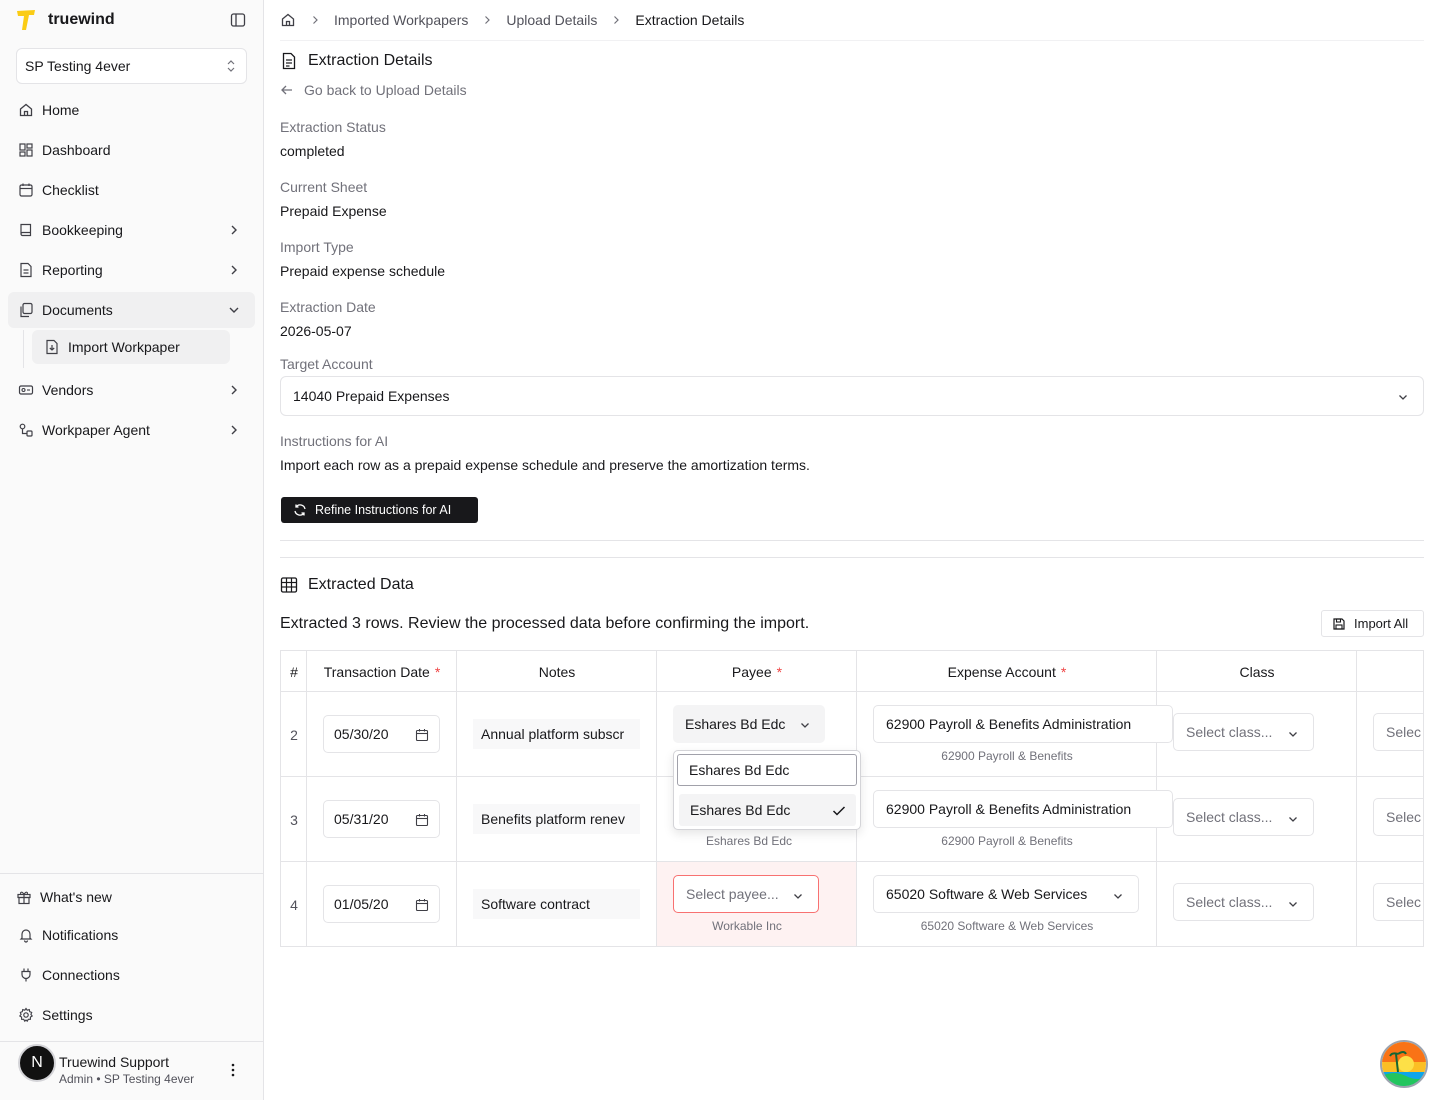 The width and height of the screenshot is (1440, 1100). Describe the element at coordinates (26, 150) in the screenshot. I see `dashboard-icon` at that location.